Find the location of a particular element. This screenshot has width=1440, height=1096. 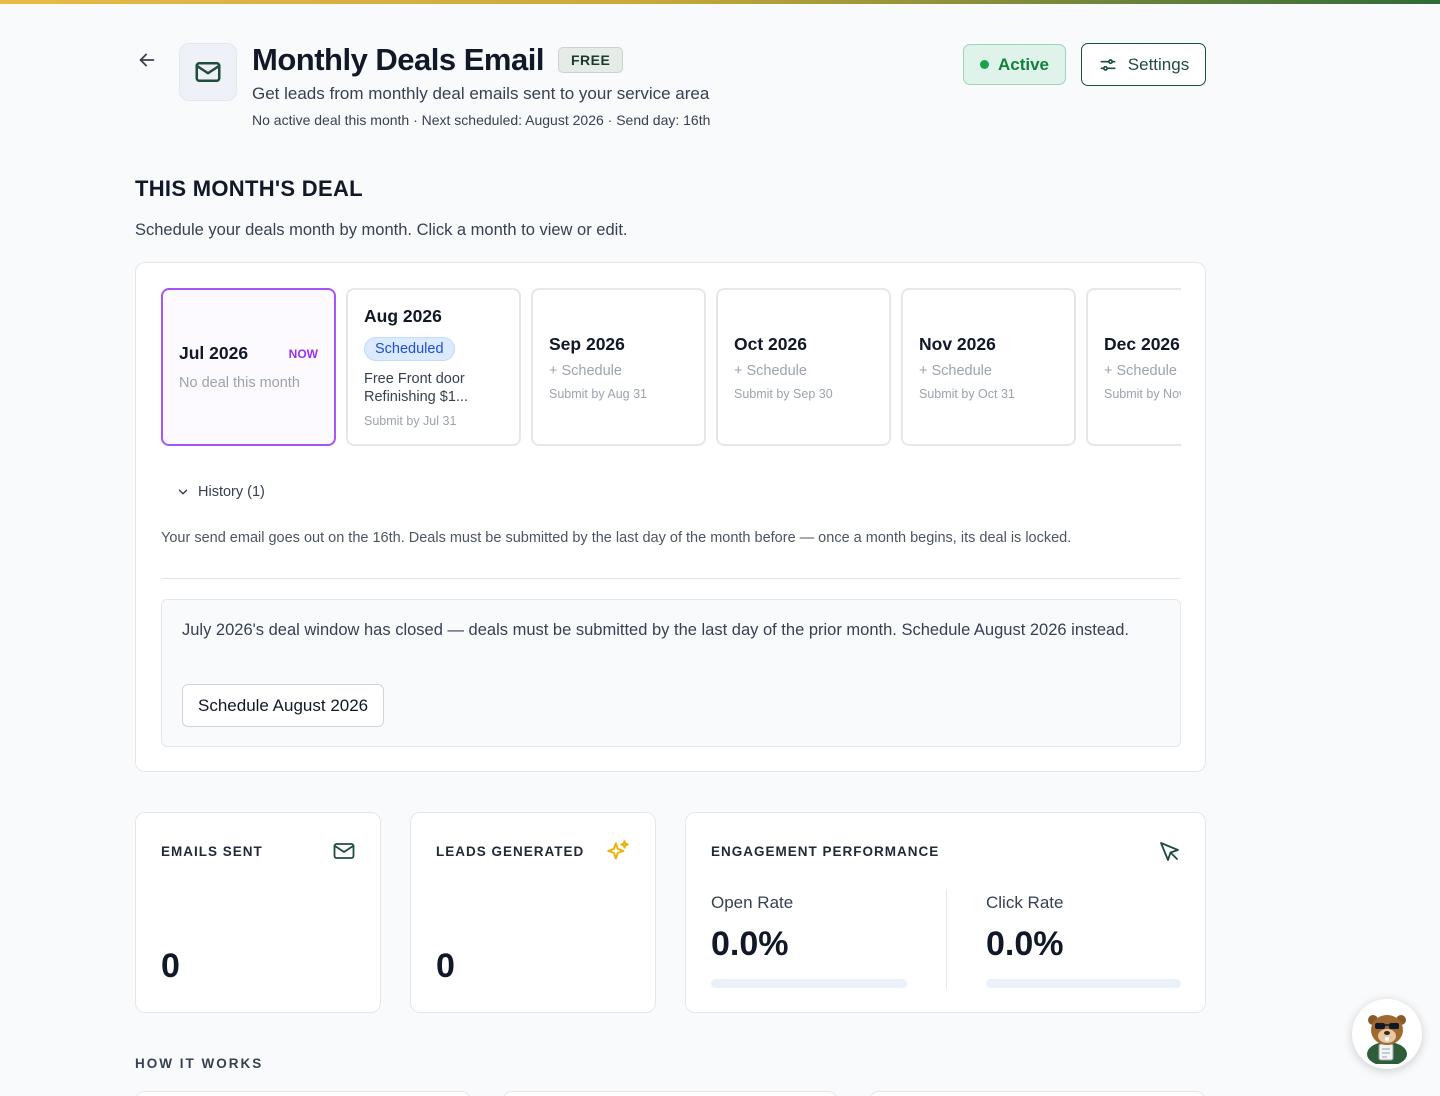

submit-deadline: Submit by Nov 30 is located at coordinates (1142, 393).